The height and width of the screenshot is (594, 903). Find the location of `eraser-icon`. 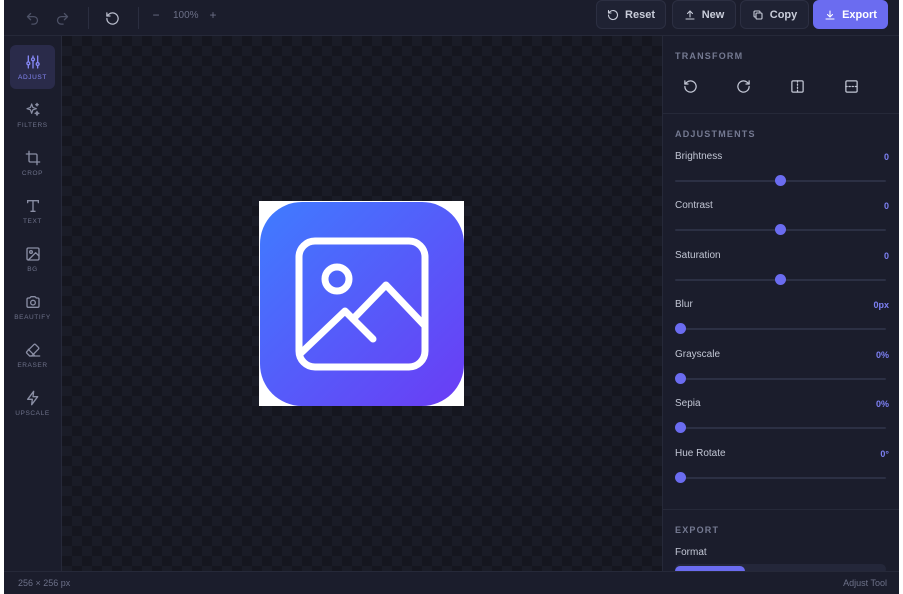

eraser-icon is located at coordinates (32, 350).